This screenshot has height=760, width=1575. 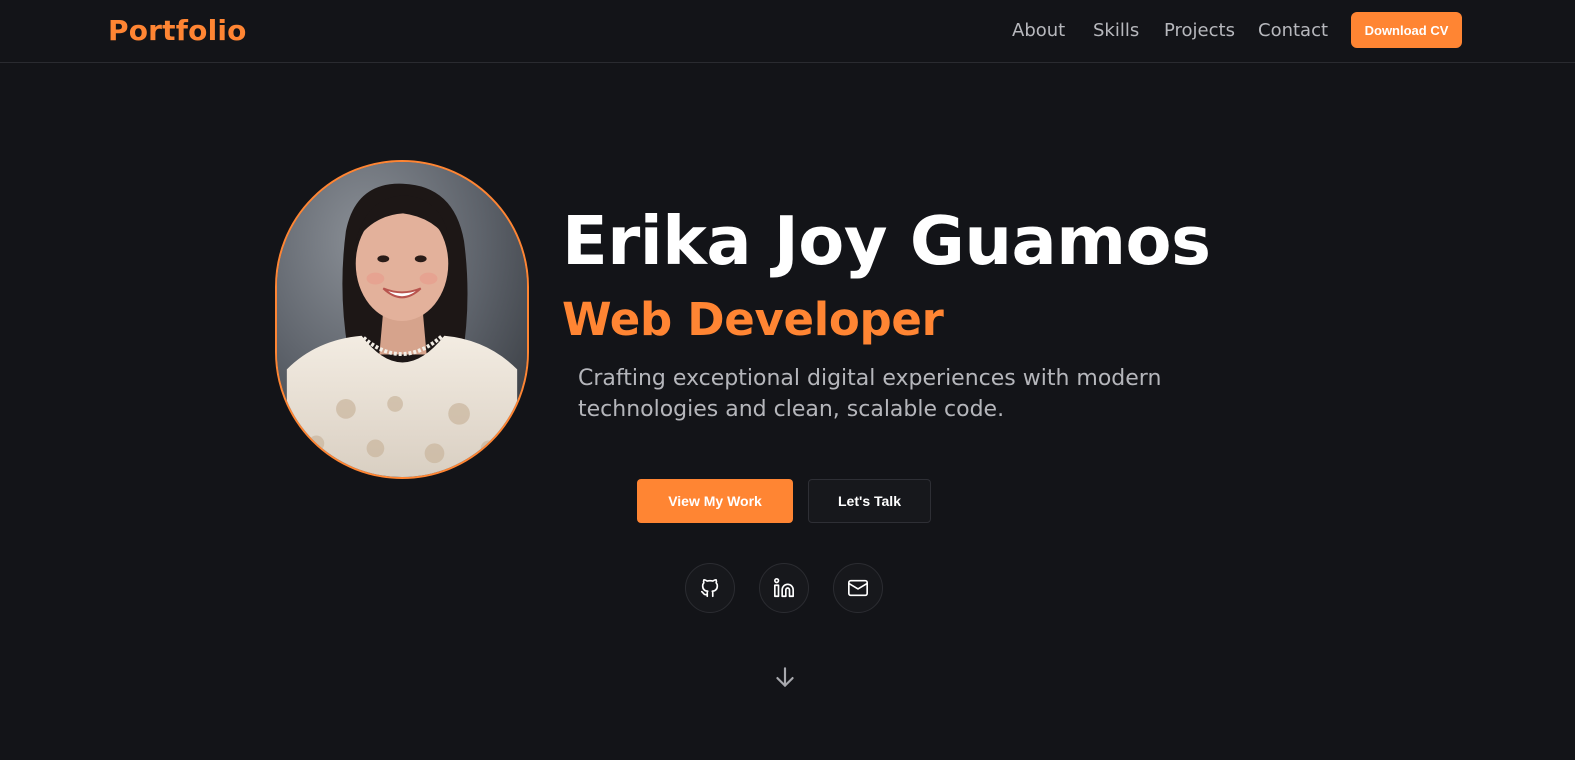 What do you see at coordinates (715, 501) in the screenshot?
I see `view-my-work-button: View My Work` at bounding box center [715, 501].